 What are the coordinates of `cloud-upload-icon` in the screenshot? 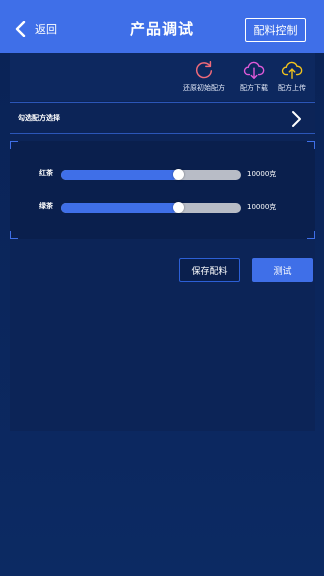 It's located at (292, 70).